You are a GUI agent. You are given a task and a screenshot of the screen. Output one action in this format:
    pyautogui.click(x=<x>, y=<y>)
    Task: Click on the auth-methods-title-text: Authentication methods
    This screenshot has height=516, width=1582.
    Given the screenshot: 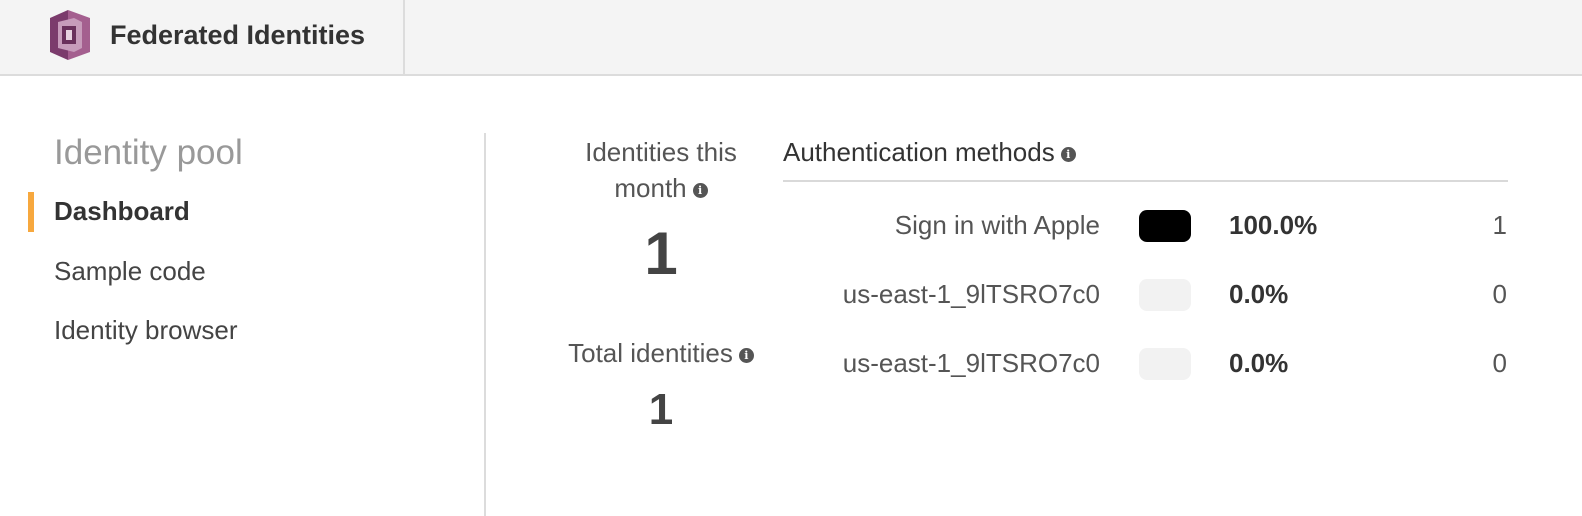 What is the action you would take?
    pyautogui.click(x=919, y=152)
    